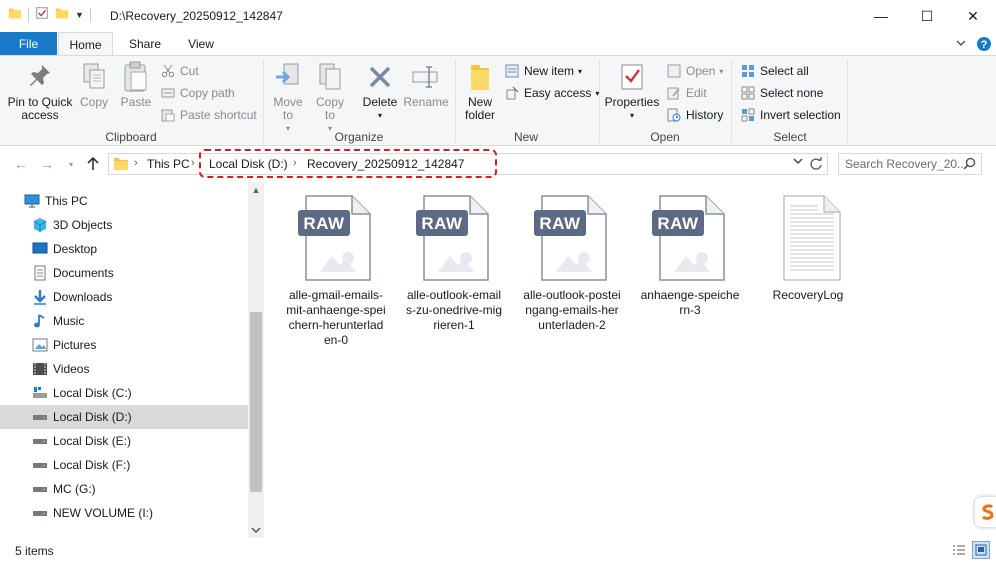 The image size is (996, 563). Describe the element at coordinates (256, 402) in the screenshot. I see `scroll-thumb` at that location.